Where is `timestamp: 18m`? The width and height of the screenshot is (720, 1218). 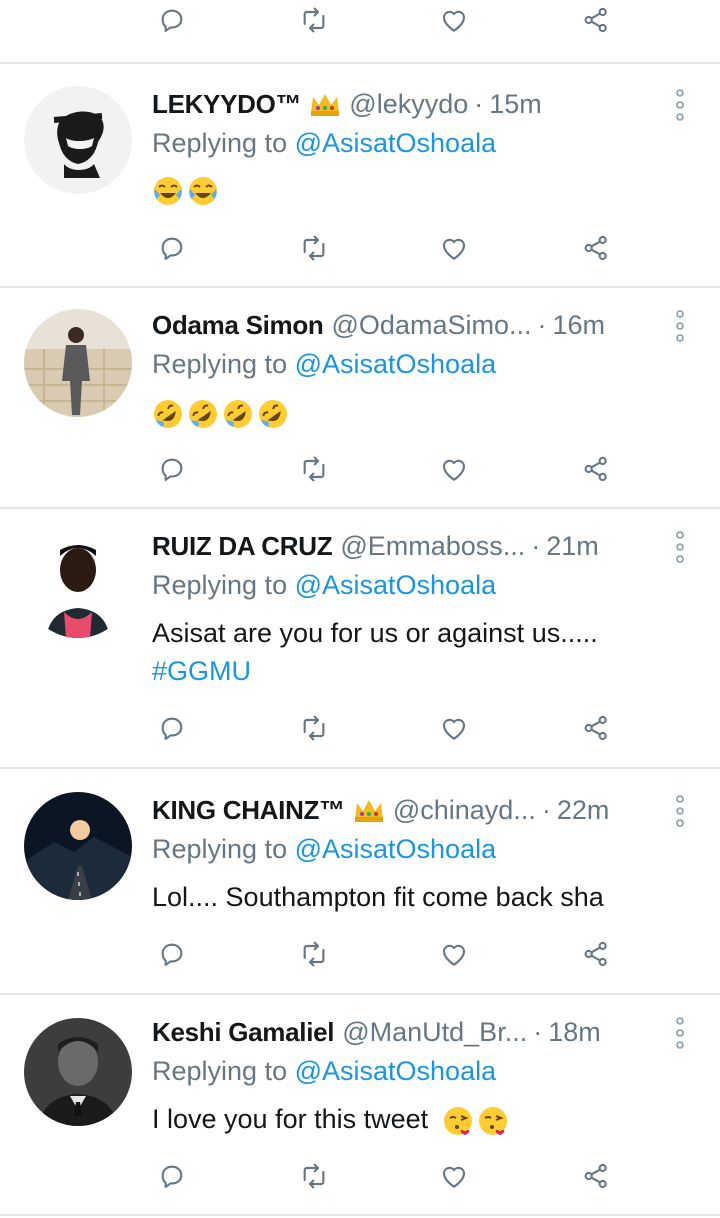
timestamp: 18m is located at coordinates (574, 1031).